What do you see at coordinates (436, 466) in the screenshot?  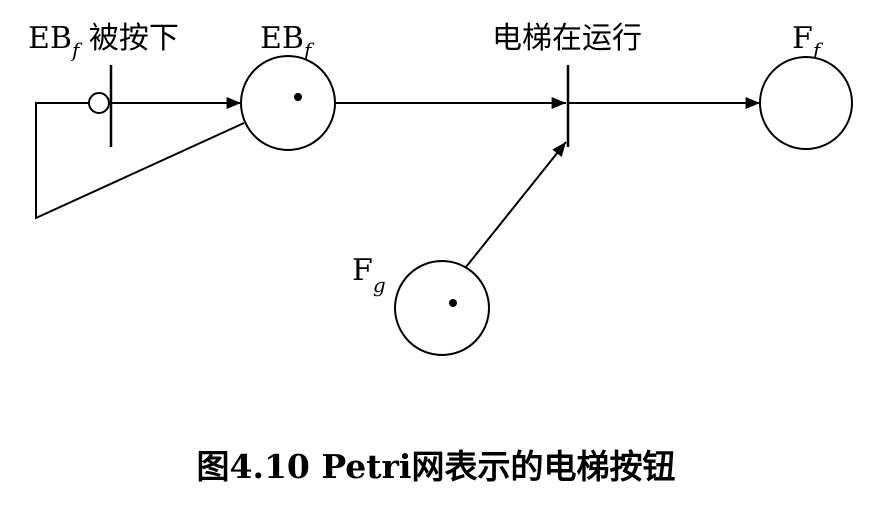 I see `figure-caption: 图4.10 Petri网表示的电梯按钮` at bounding box center [436, 466].